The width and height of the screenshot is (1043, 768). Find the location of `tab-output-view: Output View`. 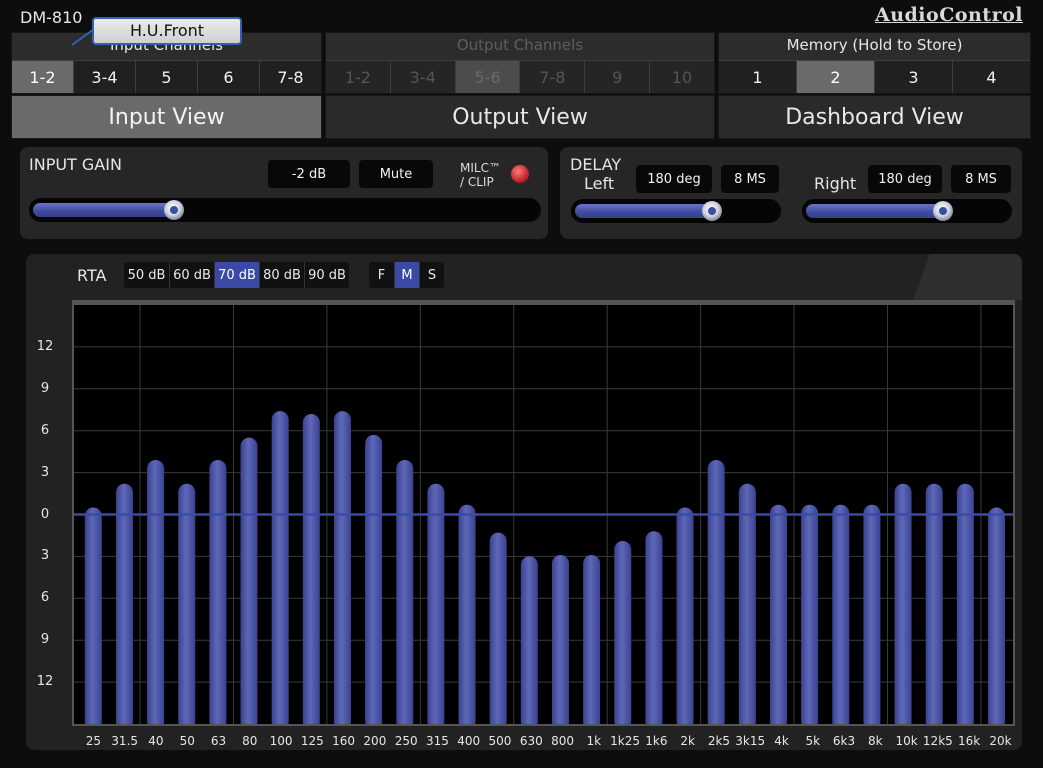

tab-output-view: Output View is located at coordinates (520, 117).